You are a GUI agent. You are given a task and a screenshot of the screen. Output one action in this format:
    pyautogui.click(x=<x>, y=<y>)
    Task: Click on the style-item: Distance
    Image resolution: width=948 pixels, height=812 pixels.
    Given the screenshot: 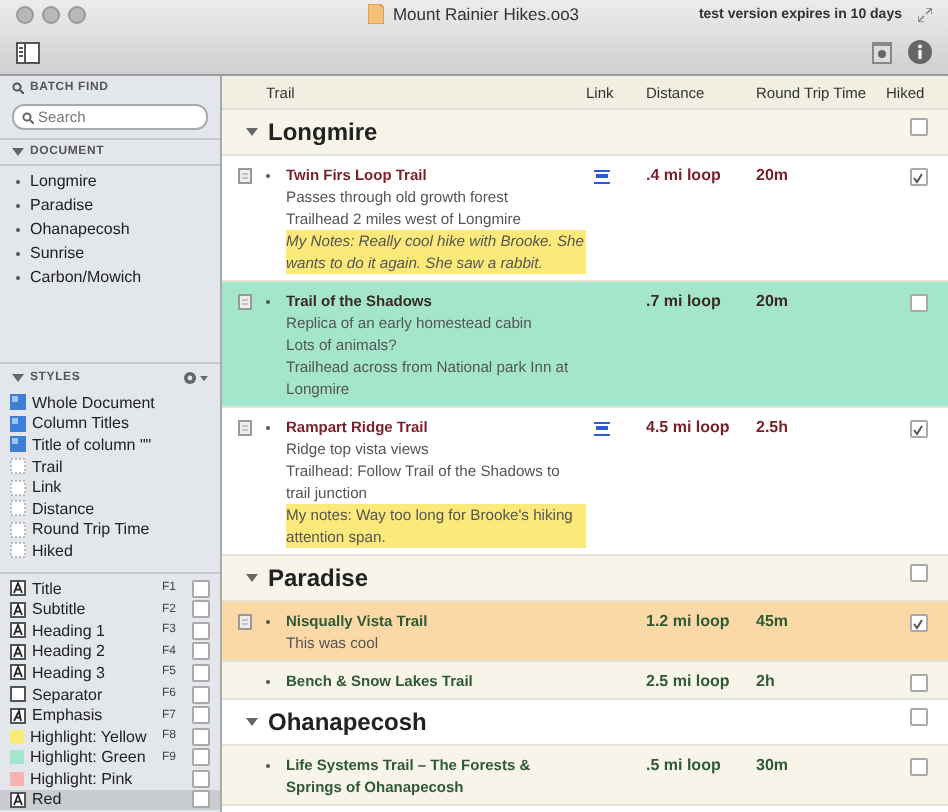 What is the action you would take?
    pyautogui.click(x=110, y=508)
    